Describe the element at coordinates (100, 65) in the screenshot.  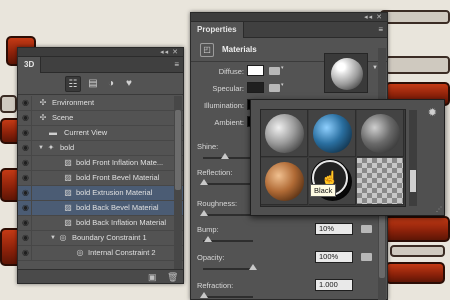
I see `panel-tab-bar: 3D ≡` at that location.